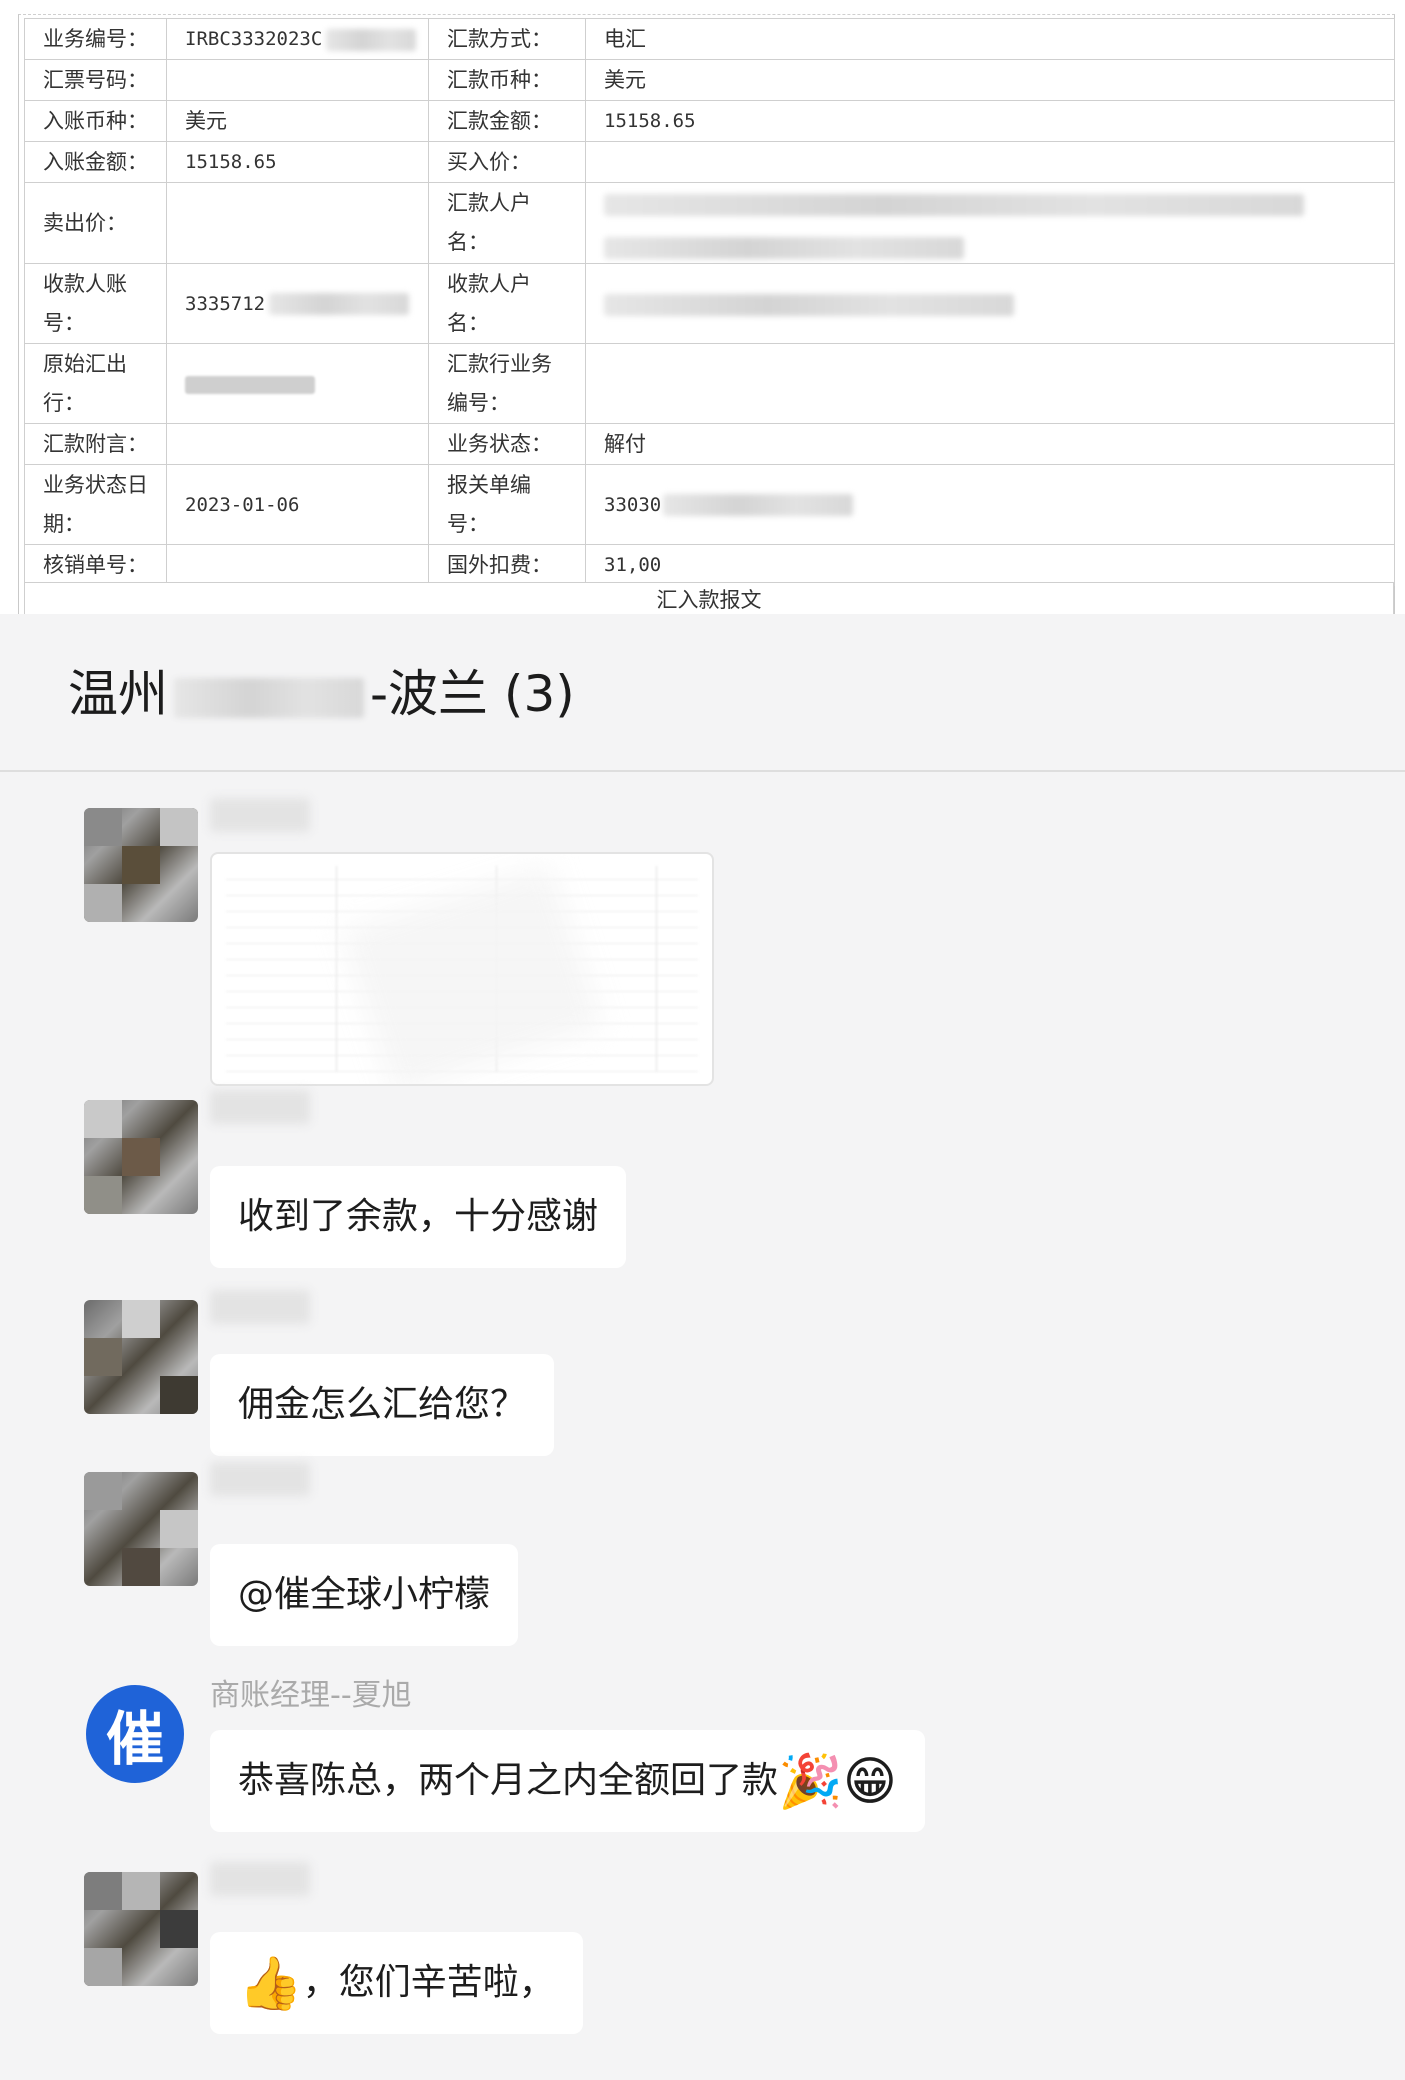  What do you see at coordinates (95, 565) in the screenshot?
I see `field-label: 核销单号：` at bounding box center [95, 565].